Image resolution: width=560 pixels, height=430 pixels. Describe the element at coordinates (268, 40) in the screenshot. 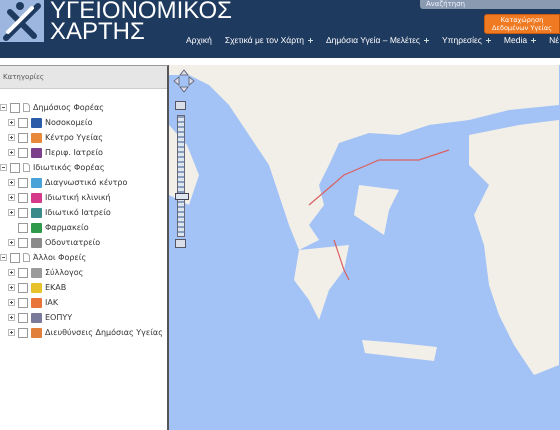

I see `nav-link: Σχετικά με τον Χάρτη` at that location.